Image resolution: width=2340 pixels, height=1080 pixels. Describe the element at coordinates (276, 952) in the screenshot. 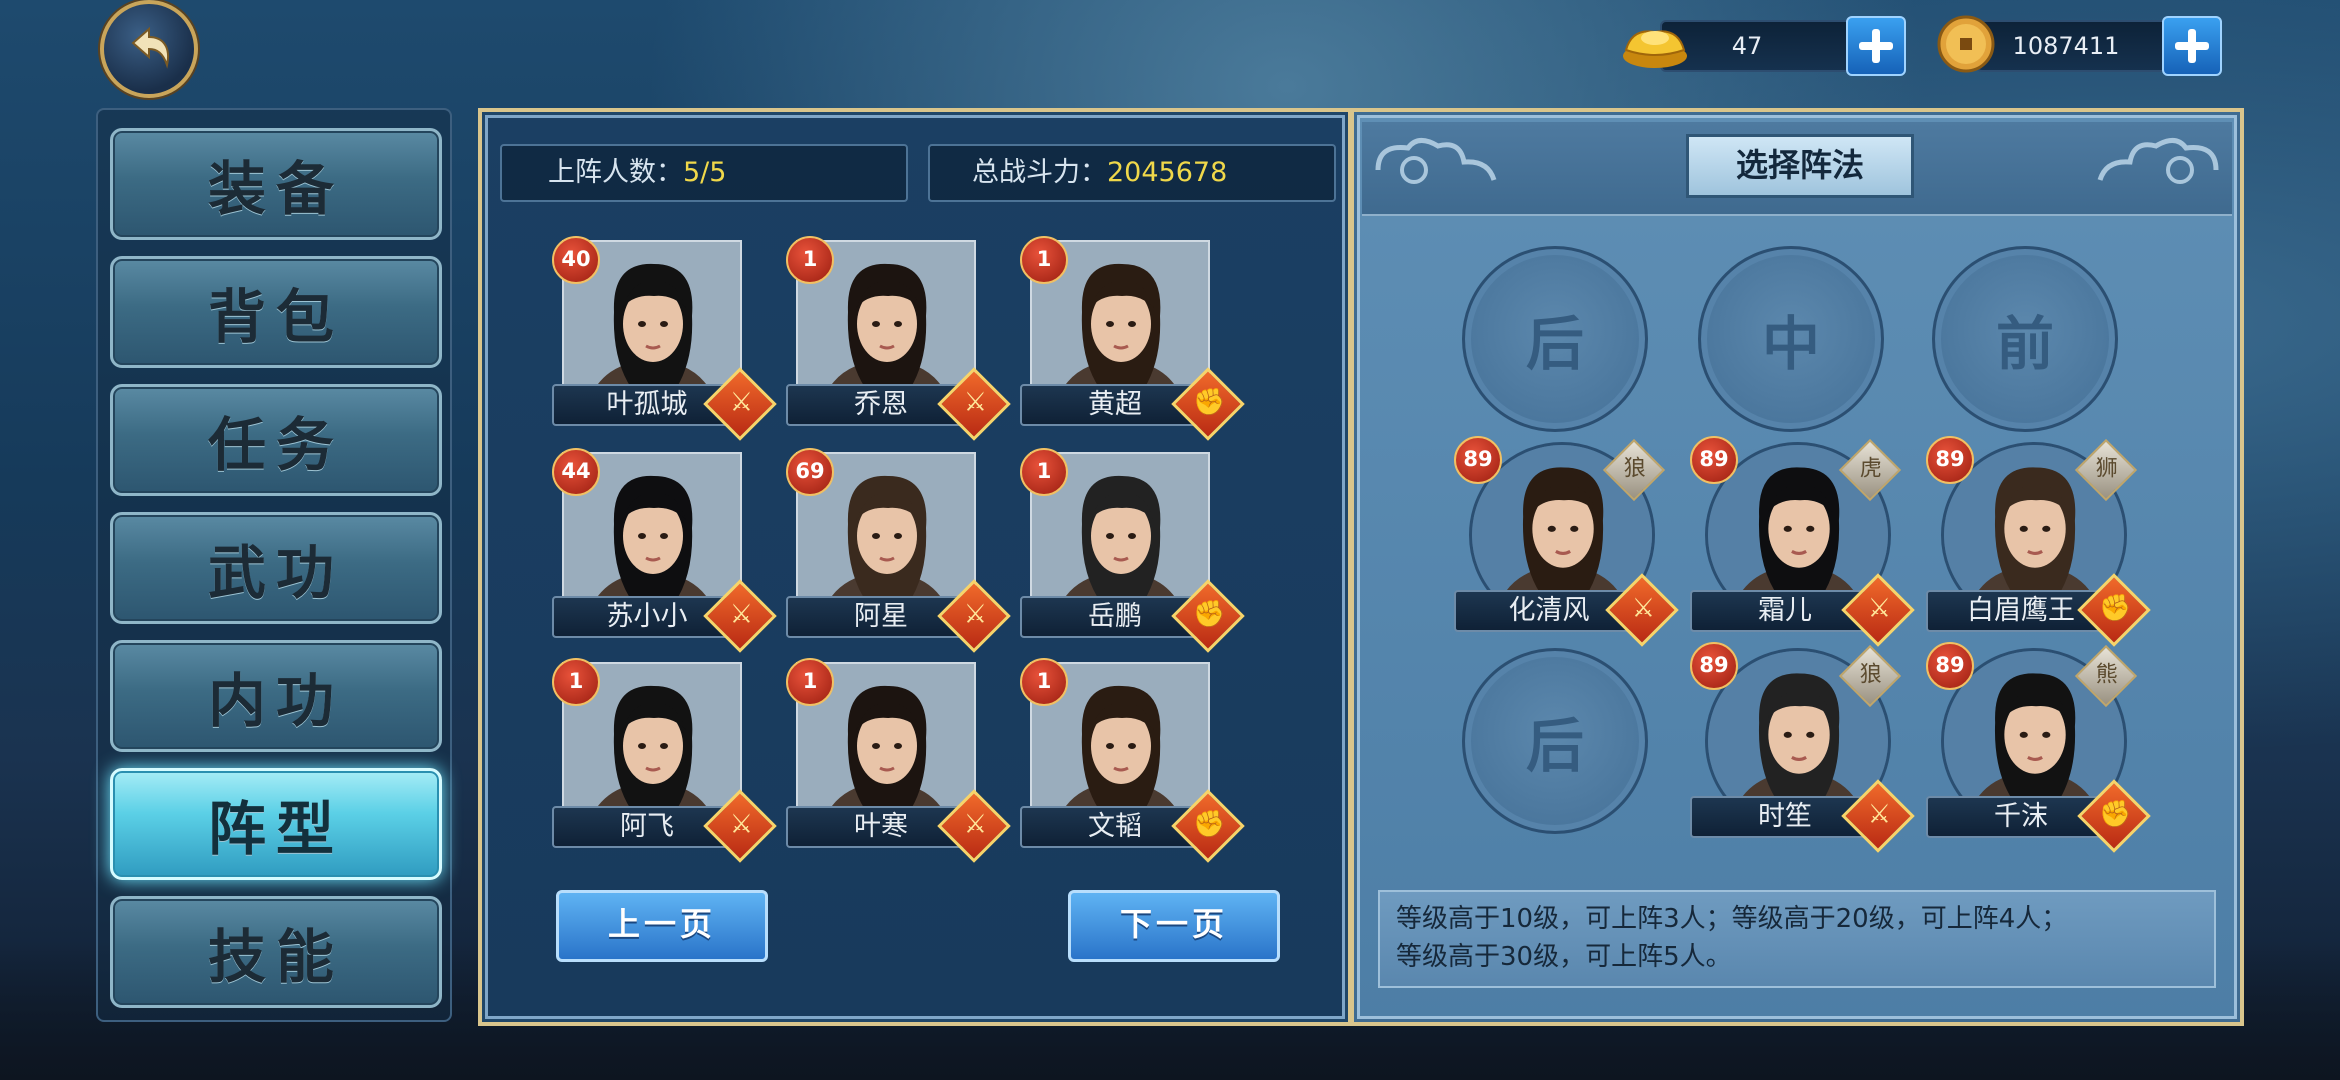

I see `menu-skills: 技能` at that location.